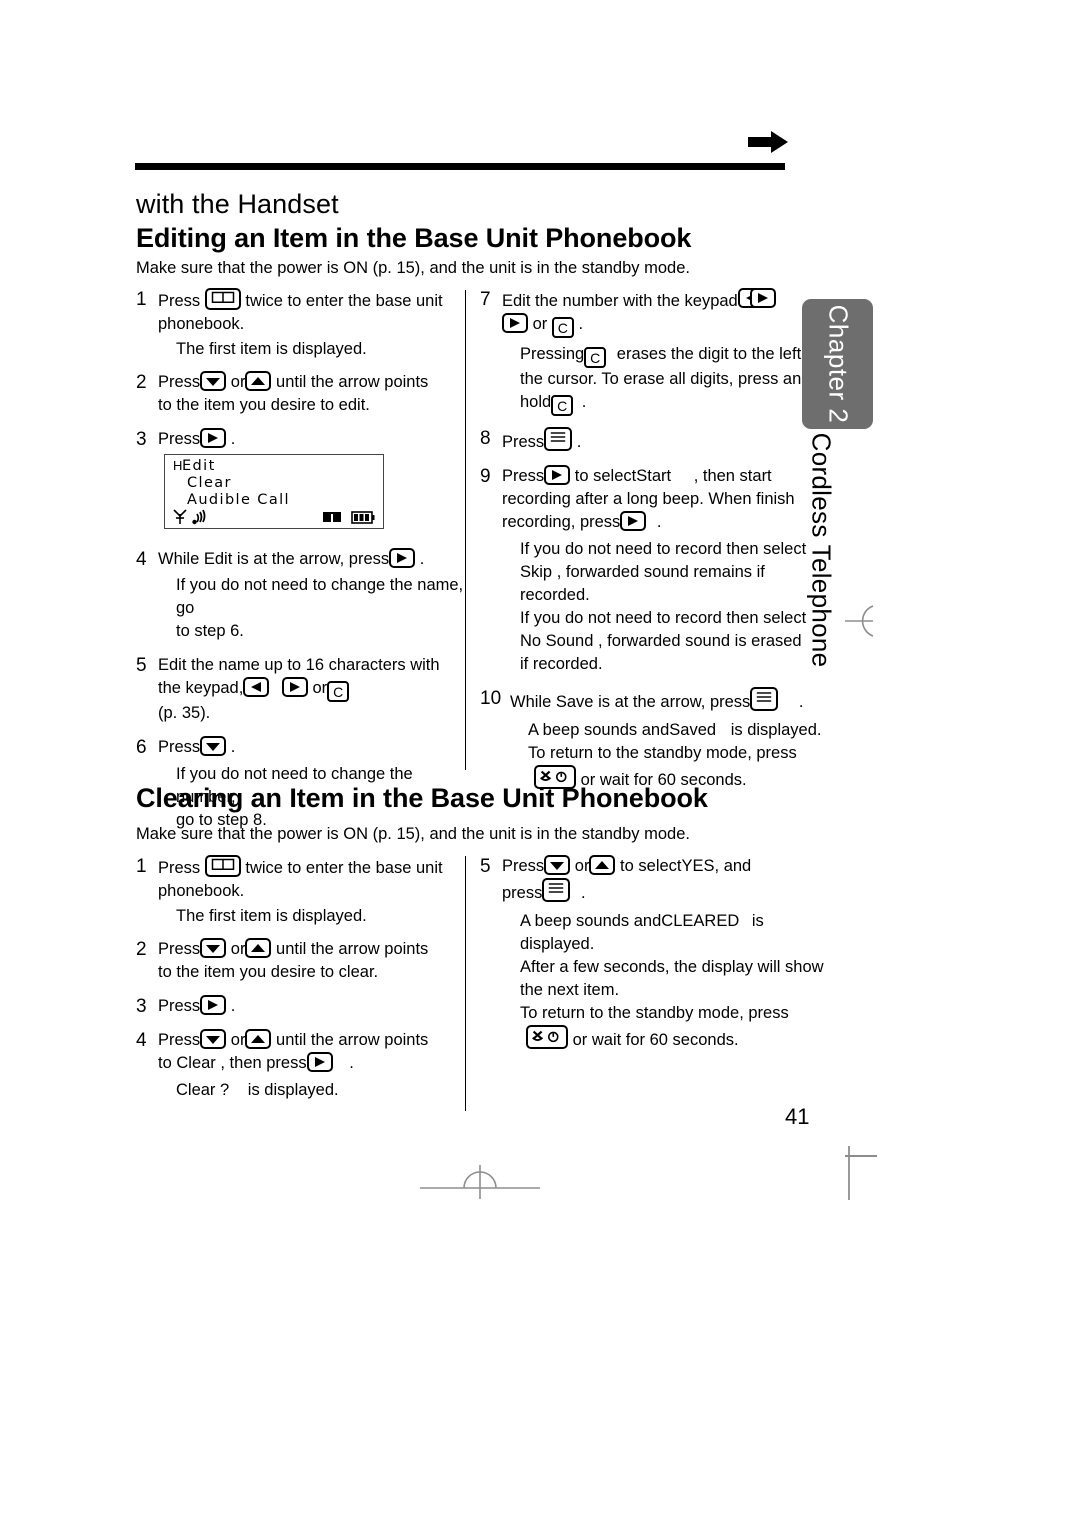 This screenshot has width=1080, height=1528. Describe the element at coordinates (620, 301) in the screenshot. I see `step-text: Edit the number with the keypad` at that location.